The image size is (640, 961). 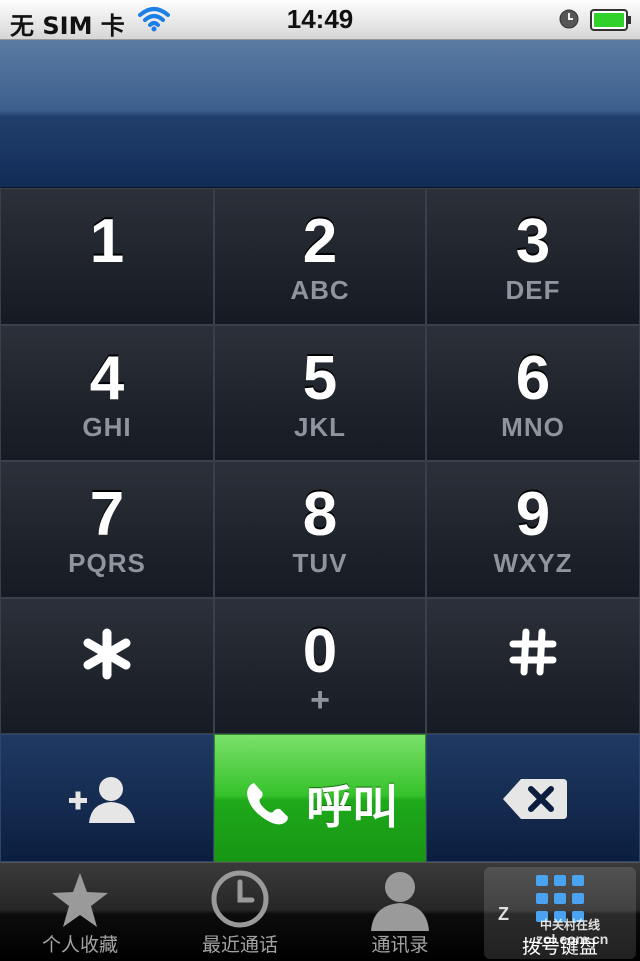 What do you see at coordinates (239, 945) in the screenshot?
I see `tab-label: 最近通话` at bounding box center [239, 945].